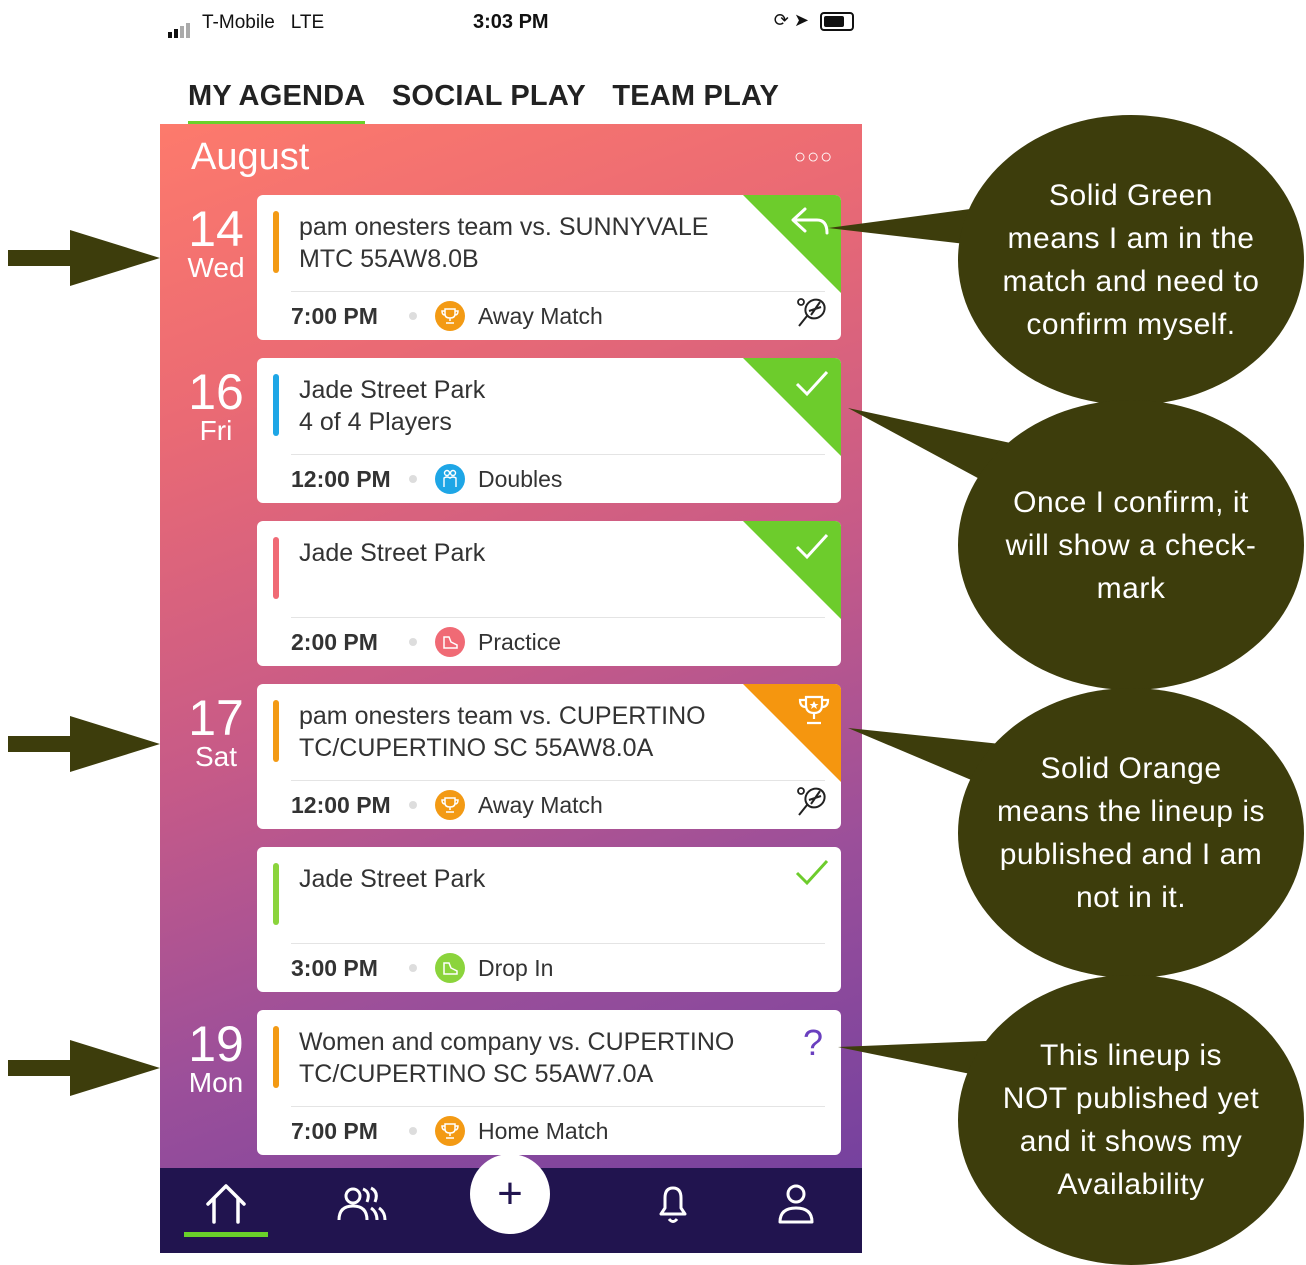  I want to click on reply-icon, so click(810, 221).